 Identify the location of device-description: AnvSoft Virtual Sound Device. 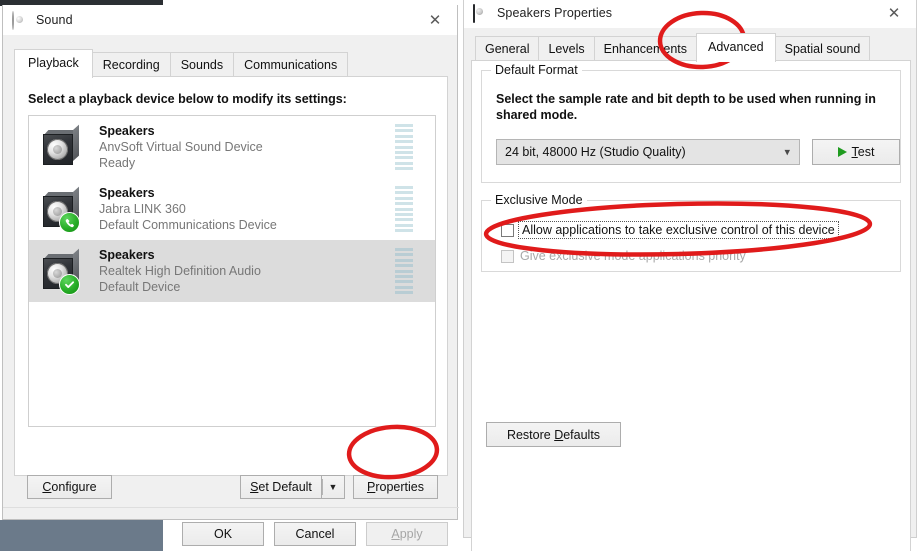
(181, 147).